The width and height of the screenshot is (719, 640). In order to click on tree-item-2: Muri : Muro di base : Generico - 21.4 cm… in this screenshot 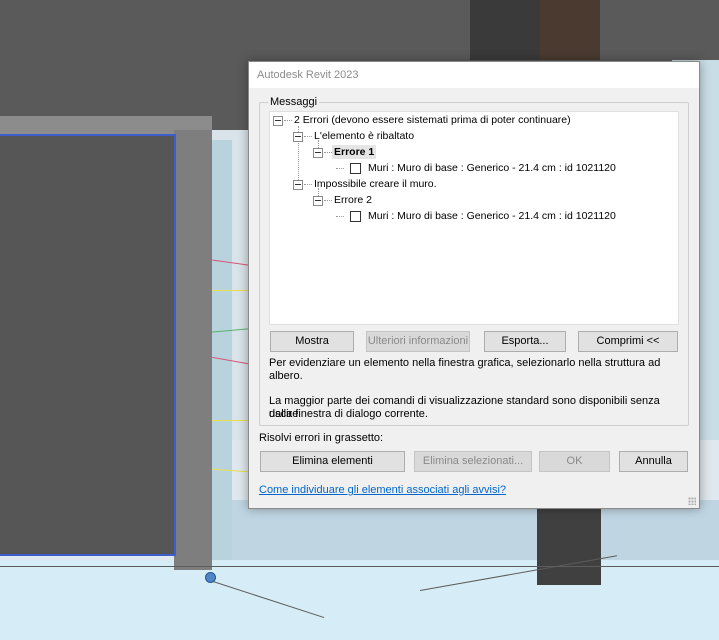, I will do `click(492, 216)`.